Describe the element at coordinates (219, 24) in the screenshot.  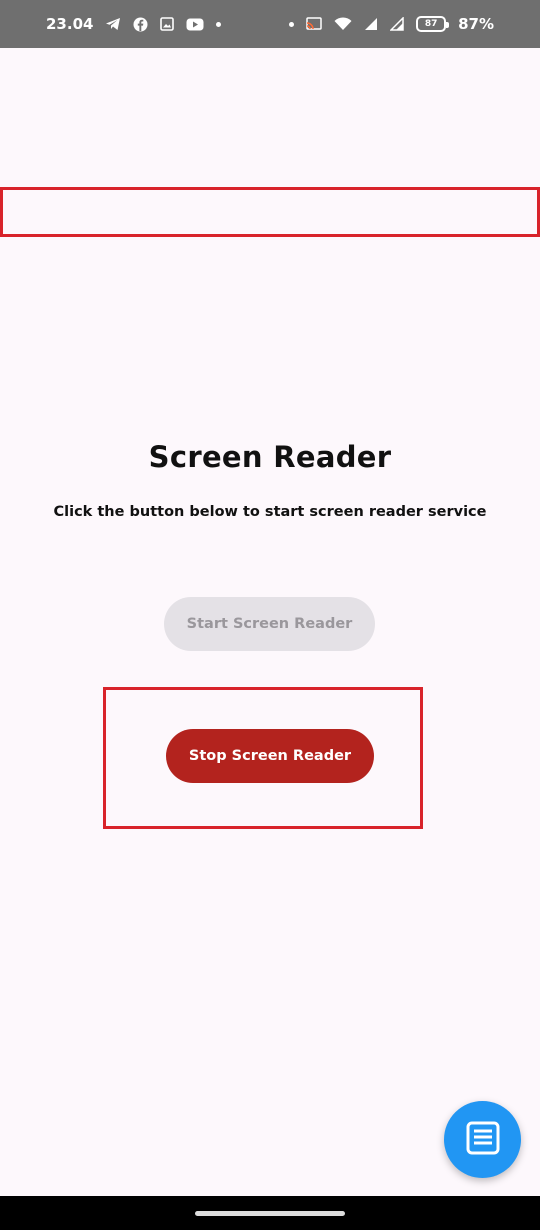
I see `notification-dot-icon` at that location.